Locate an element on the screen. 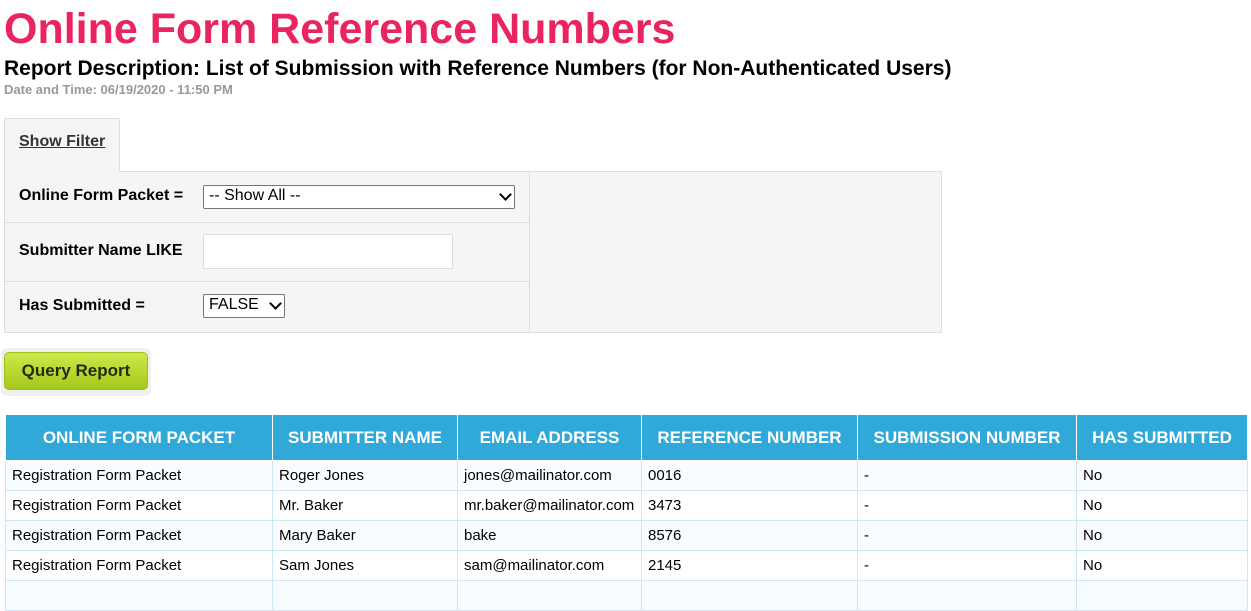 This screenshot has width=1251, height=611. cell-email: jones@mailinator.com is located at coordinates (549, 475).